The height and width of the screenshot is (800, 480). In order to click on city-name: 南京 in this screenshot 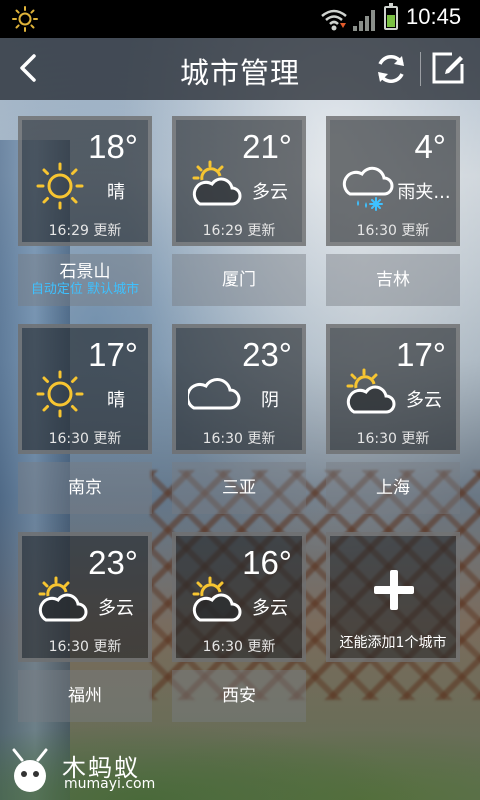, I will do `click(85, 488)`.